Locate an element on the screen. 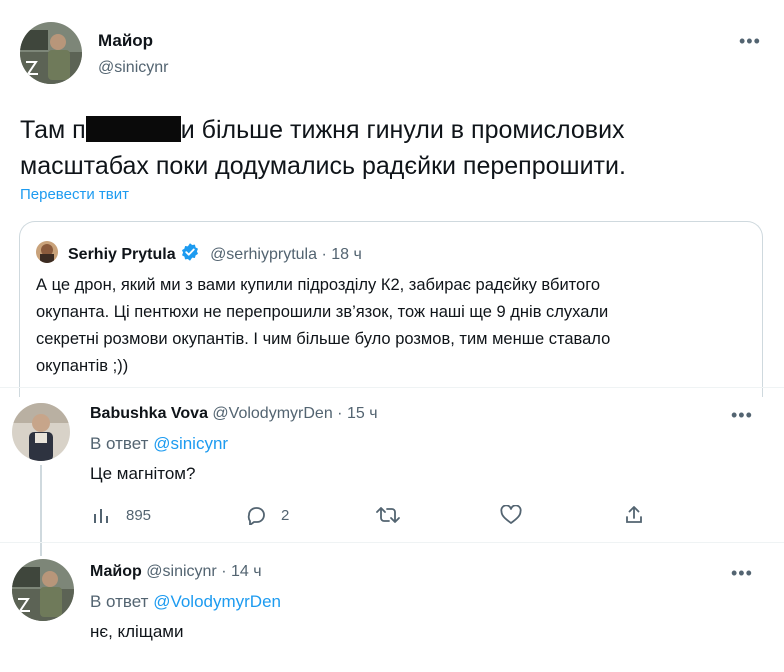  more-options-icon: ••• is located at coordinates (750, 41).